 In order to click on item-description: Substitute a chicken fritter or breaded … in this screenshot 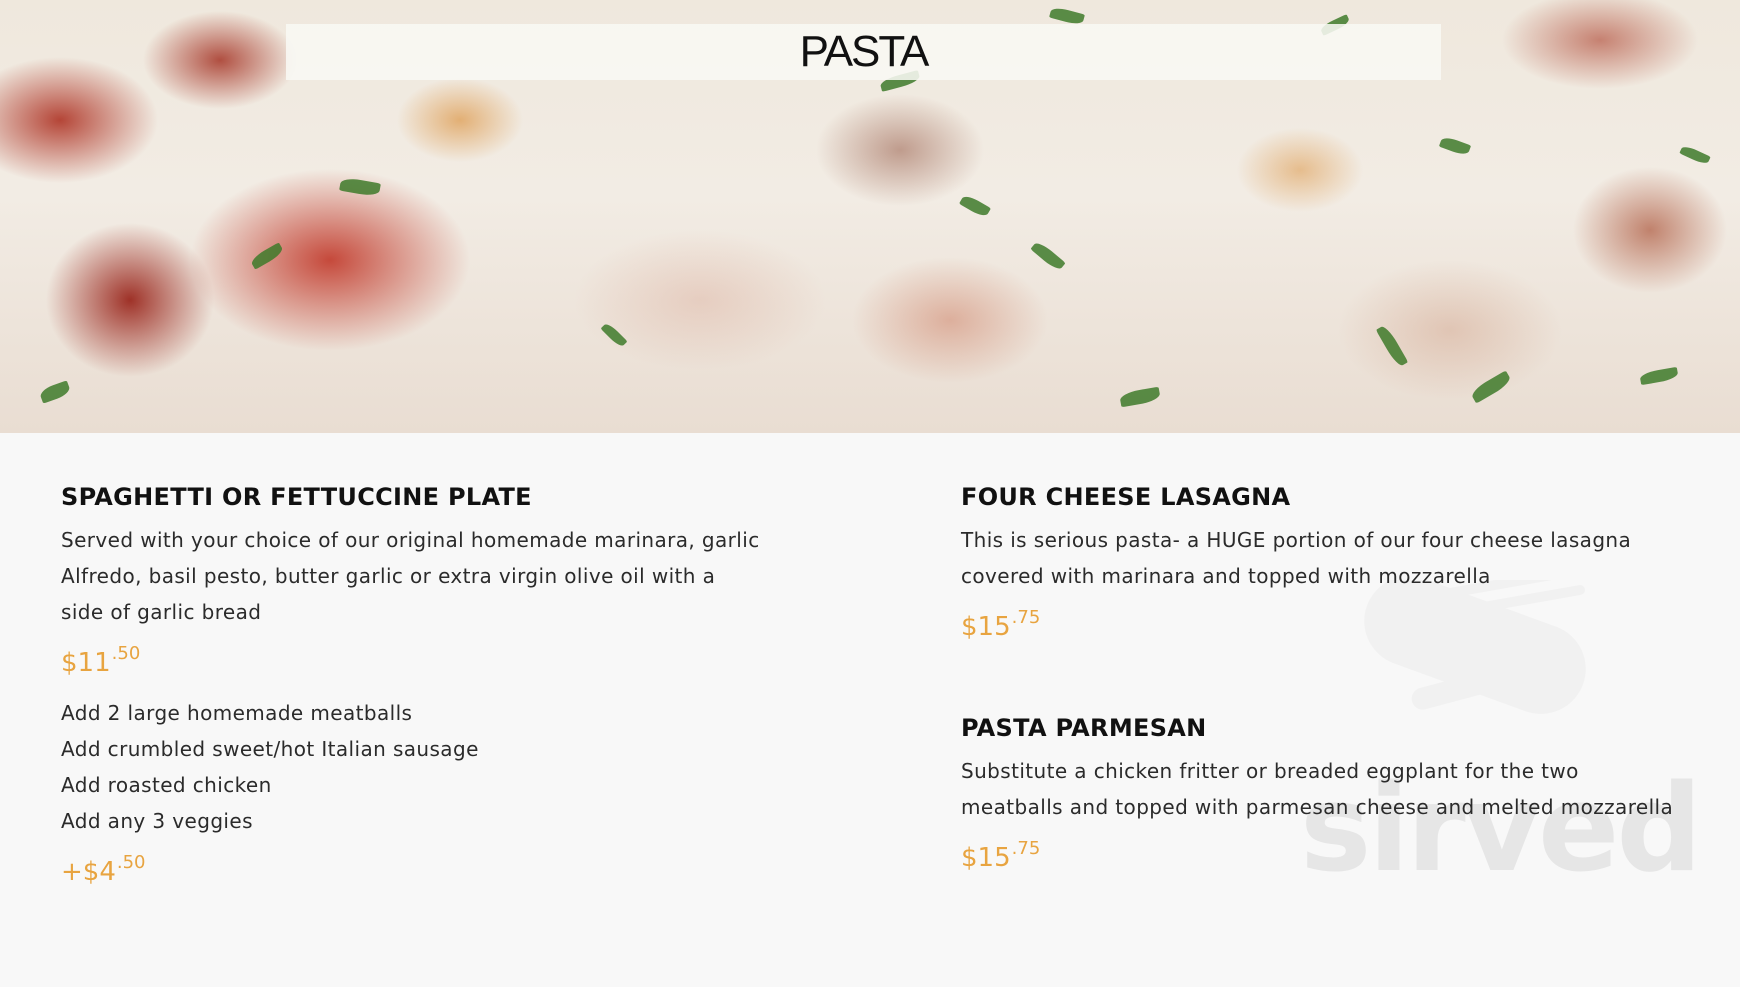, I will do `click(1317, 789)`.